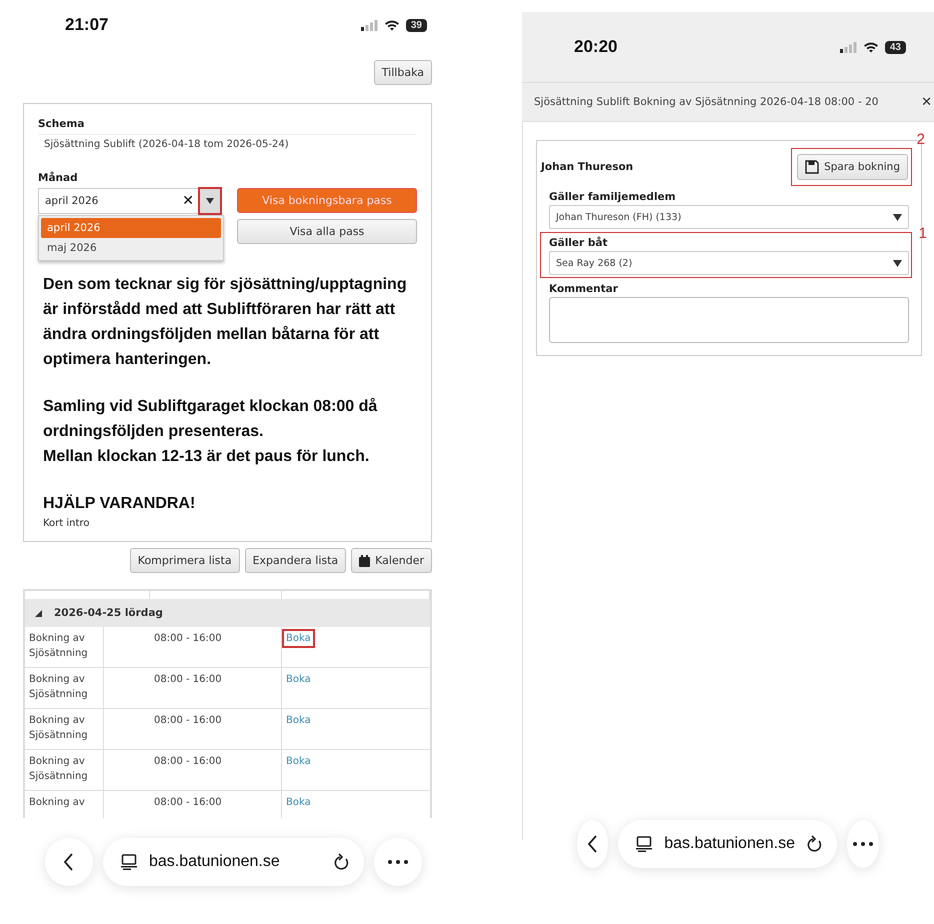 The width and height of the screenshot is (934, 924). I want to click on close-button: ✕, so click(927, 102).